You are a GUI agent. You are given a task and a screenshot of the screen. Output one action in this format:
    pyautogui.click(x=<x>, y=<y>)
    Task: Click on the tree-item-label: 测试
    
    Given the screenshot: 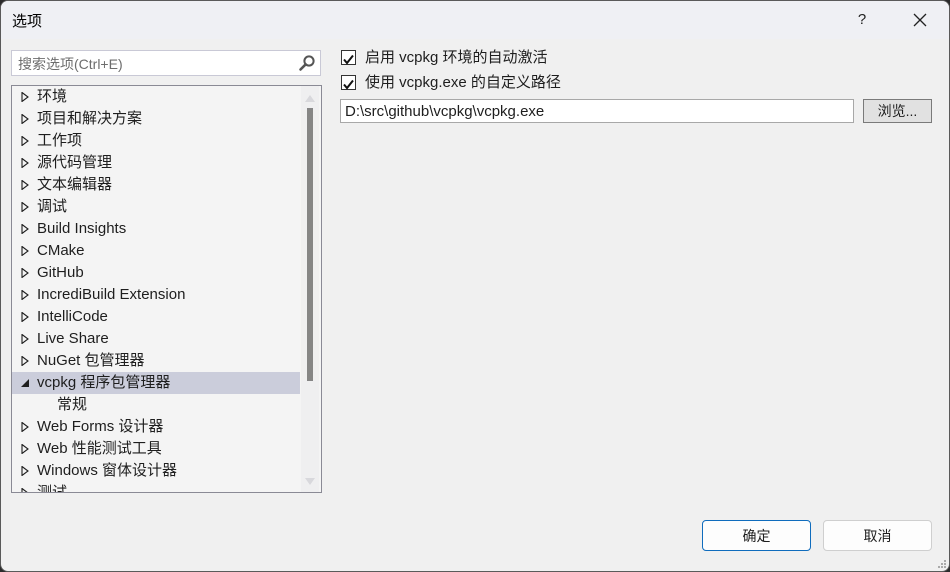 What is the action you would take?
    pyautogui.click(x=52, y=488)
    